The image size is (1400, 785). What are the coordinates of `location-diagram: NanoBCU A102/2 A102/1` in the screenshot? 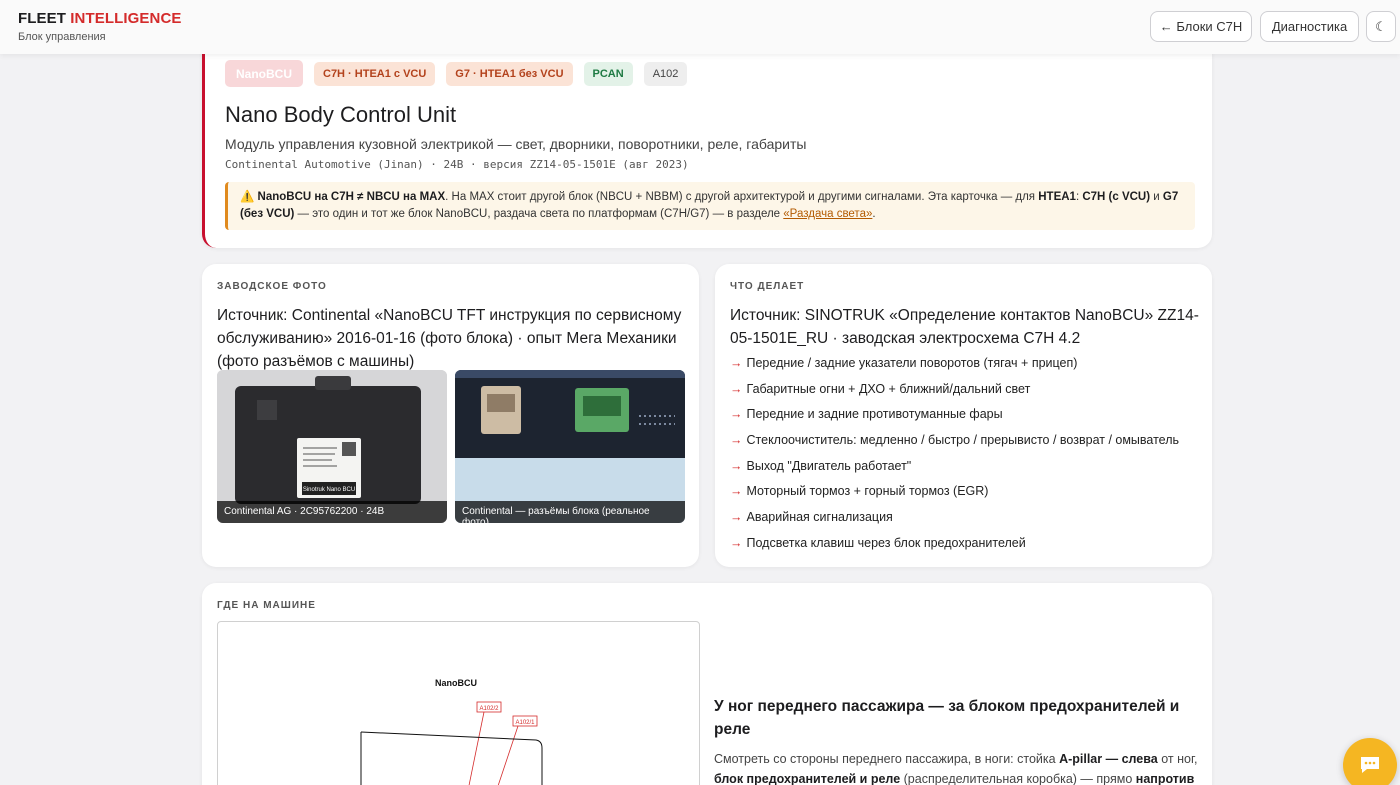 It's located at (458, 703).